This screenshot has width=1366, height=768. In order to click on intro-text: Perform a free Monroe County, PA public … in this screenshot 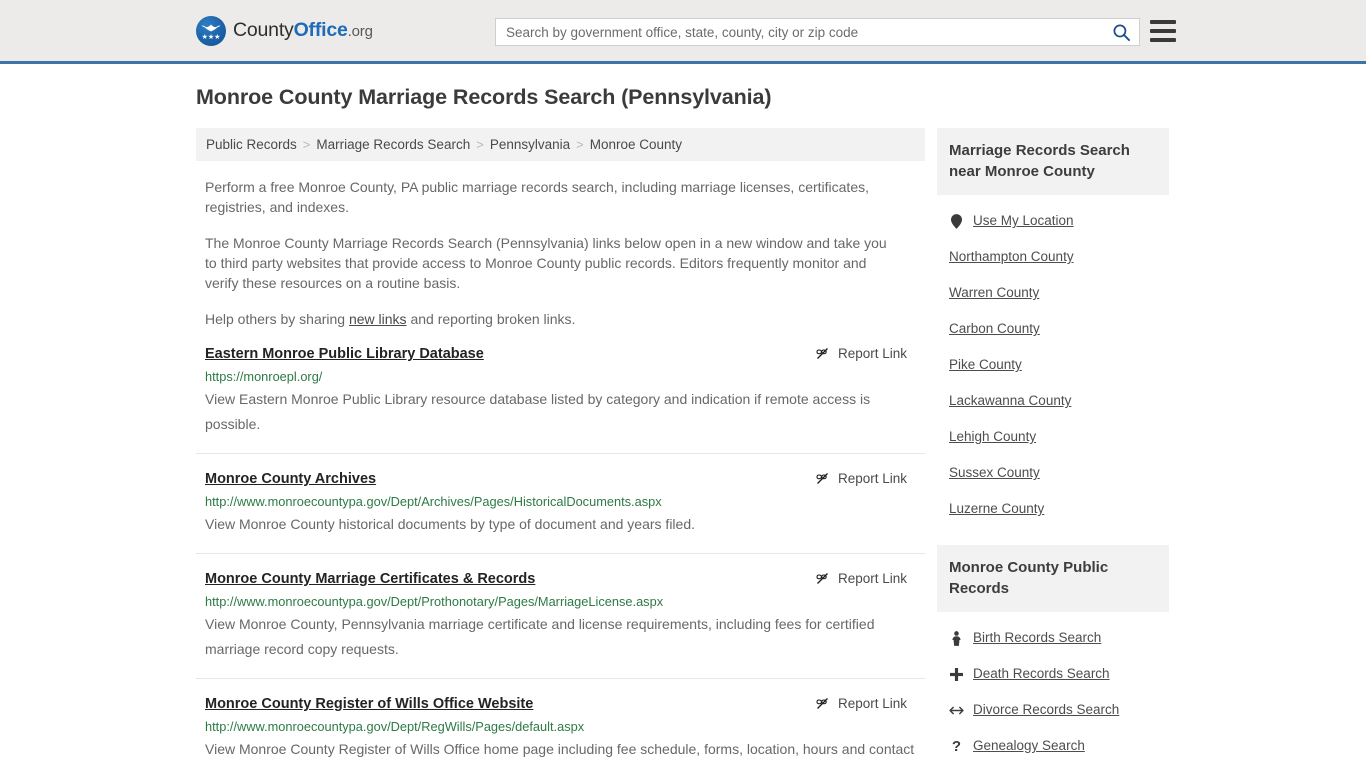, I will do `click(560, 253)`.